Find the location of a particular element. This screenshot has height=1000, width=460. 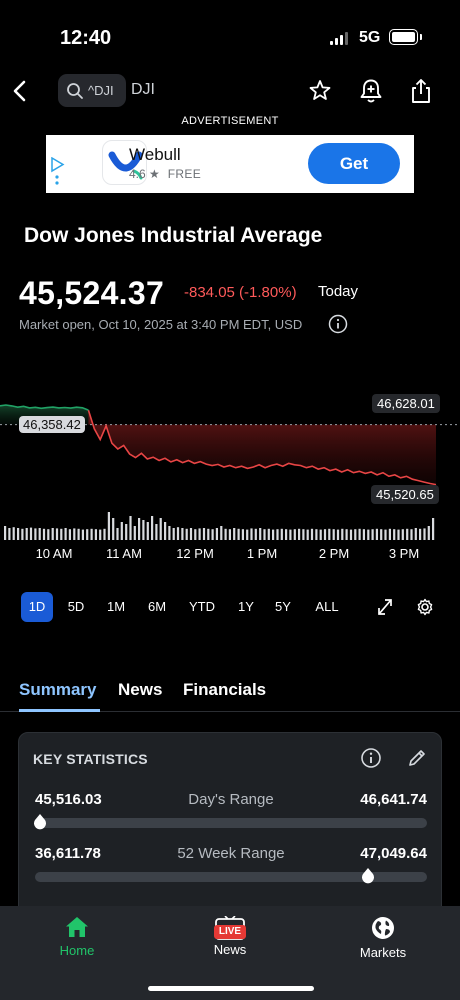

days-range-row: 45,516.03 Day's Range 46,641.74 is located at coordinates (231, 821).